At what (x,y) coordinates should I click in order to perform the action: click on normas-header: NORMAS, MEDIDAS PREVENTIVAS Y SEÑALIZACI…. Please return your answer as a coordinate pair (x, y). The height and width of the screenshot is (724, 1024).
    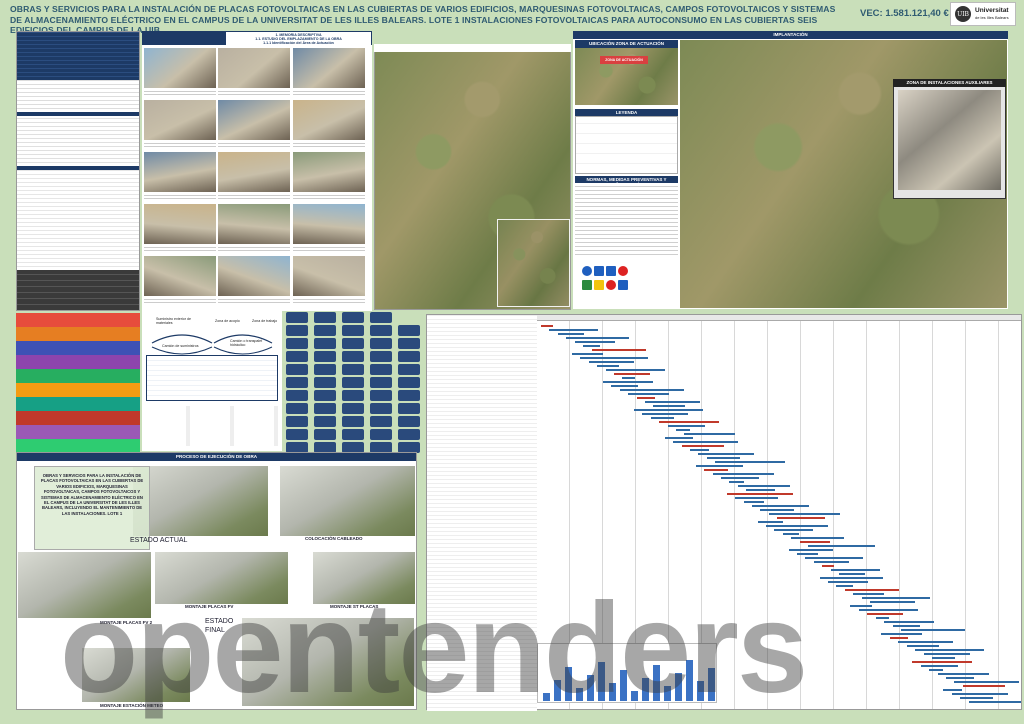
    Looking at the image, I should click on (626, 181).